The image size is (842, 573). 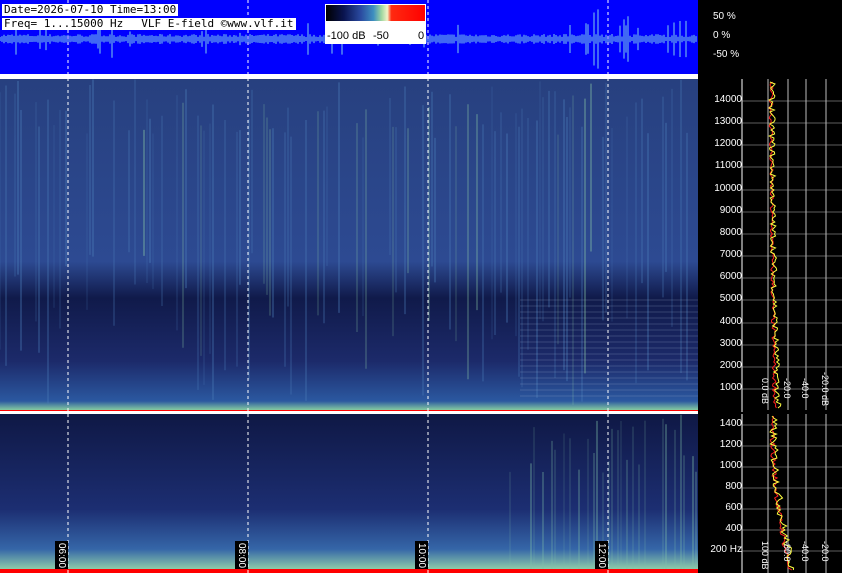 I want to click on color-scale-gradient, so click(x=375, y=13).